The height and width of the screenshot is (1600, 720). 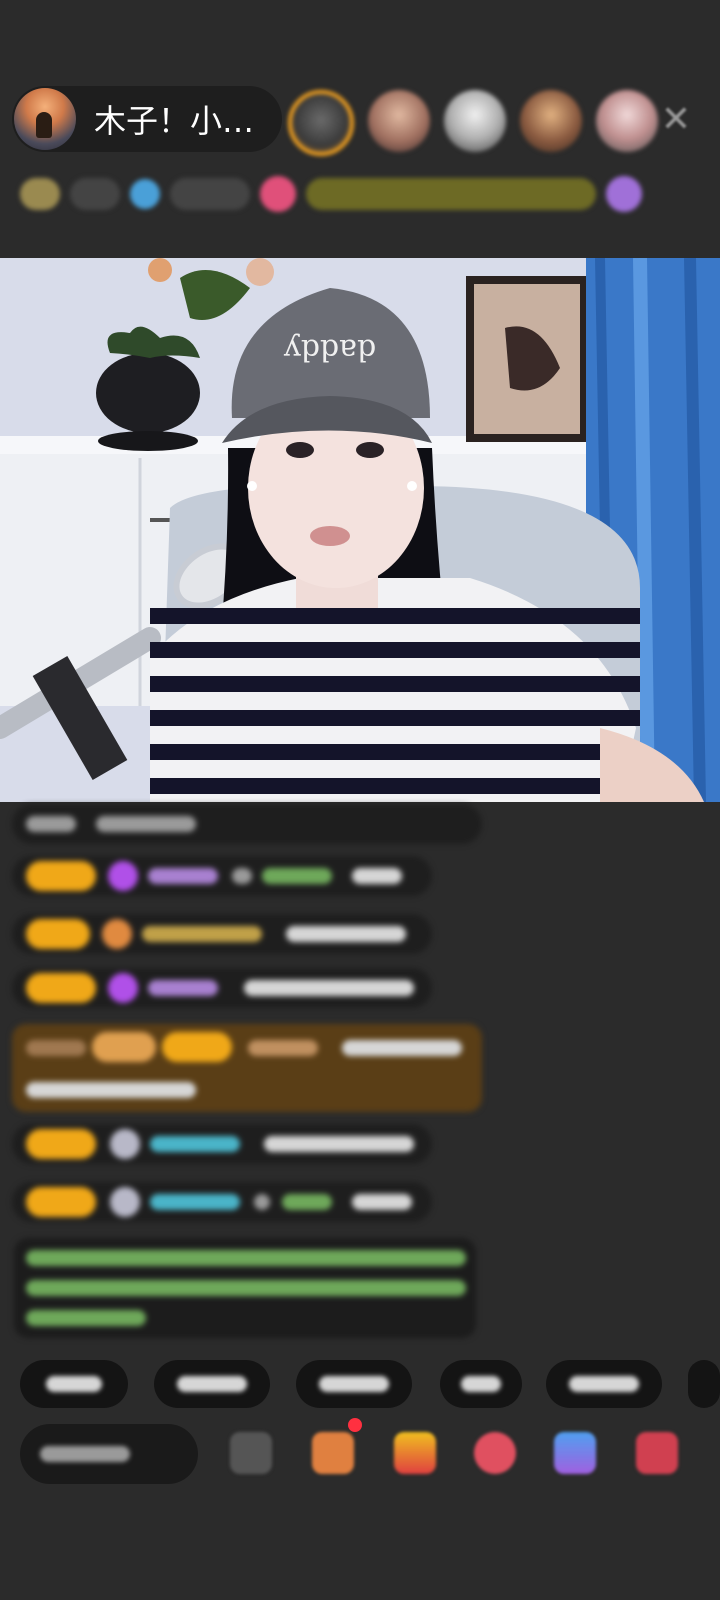 What do you see at coordinates (251, 1453) in the screenshot?
I see `emoji-icon` at bounding box center [251, 1453].